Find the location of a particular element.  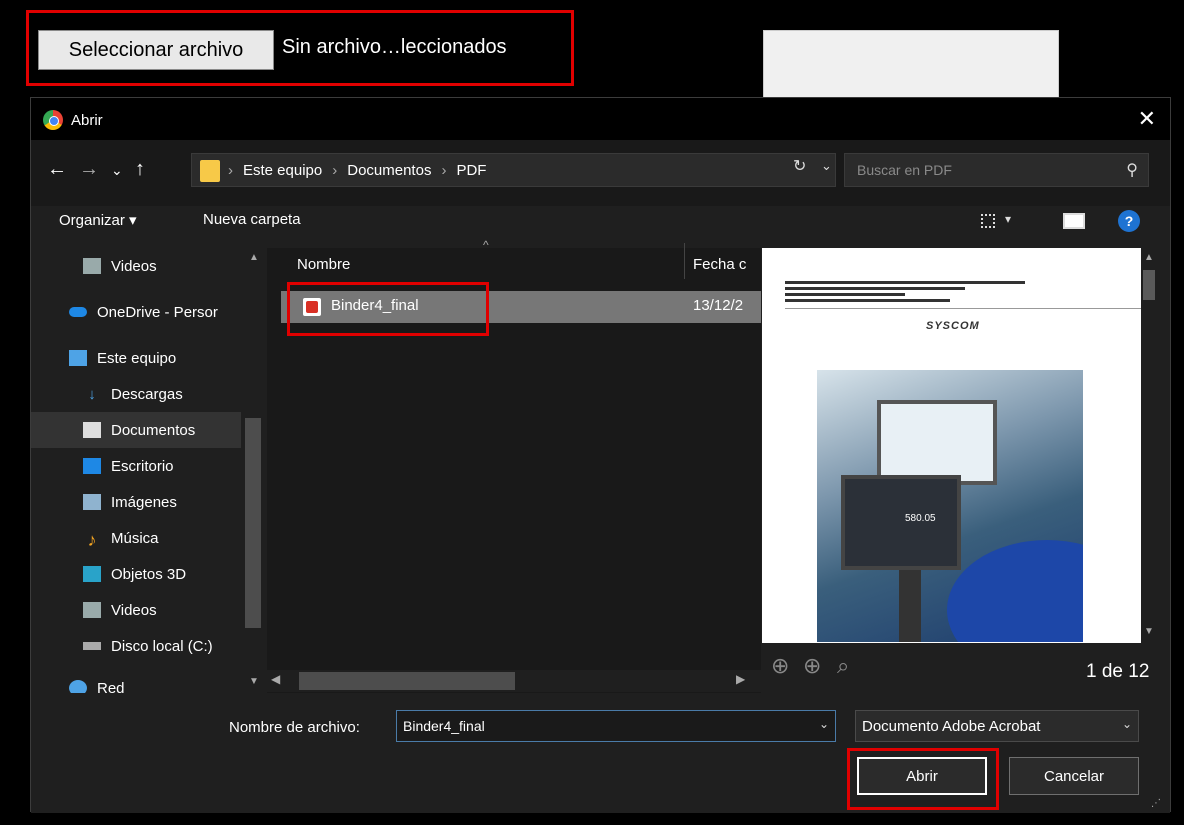

sidebar-item-documentos: Documentos is located at coordinates (136, 430).